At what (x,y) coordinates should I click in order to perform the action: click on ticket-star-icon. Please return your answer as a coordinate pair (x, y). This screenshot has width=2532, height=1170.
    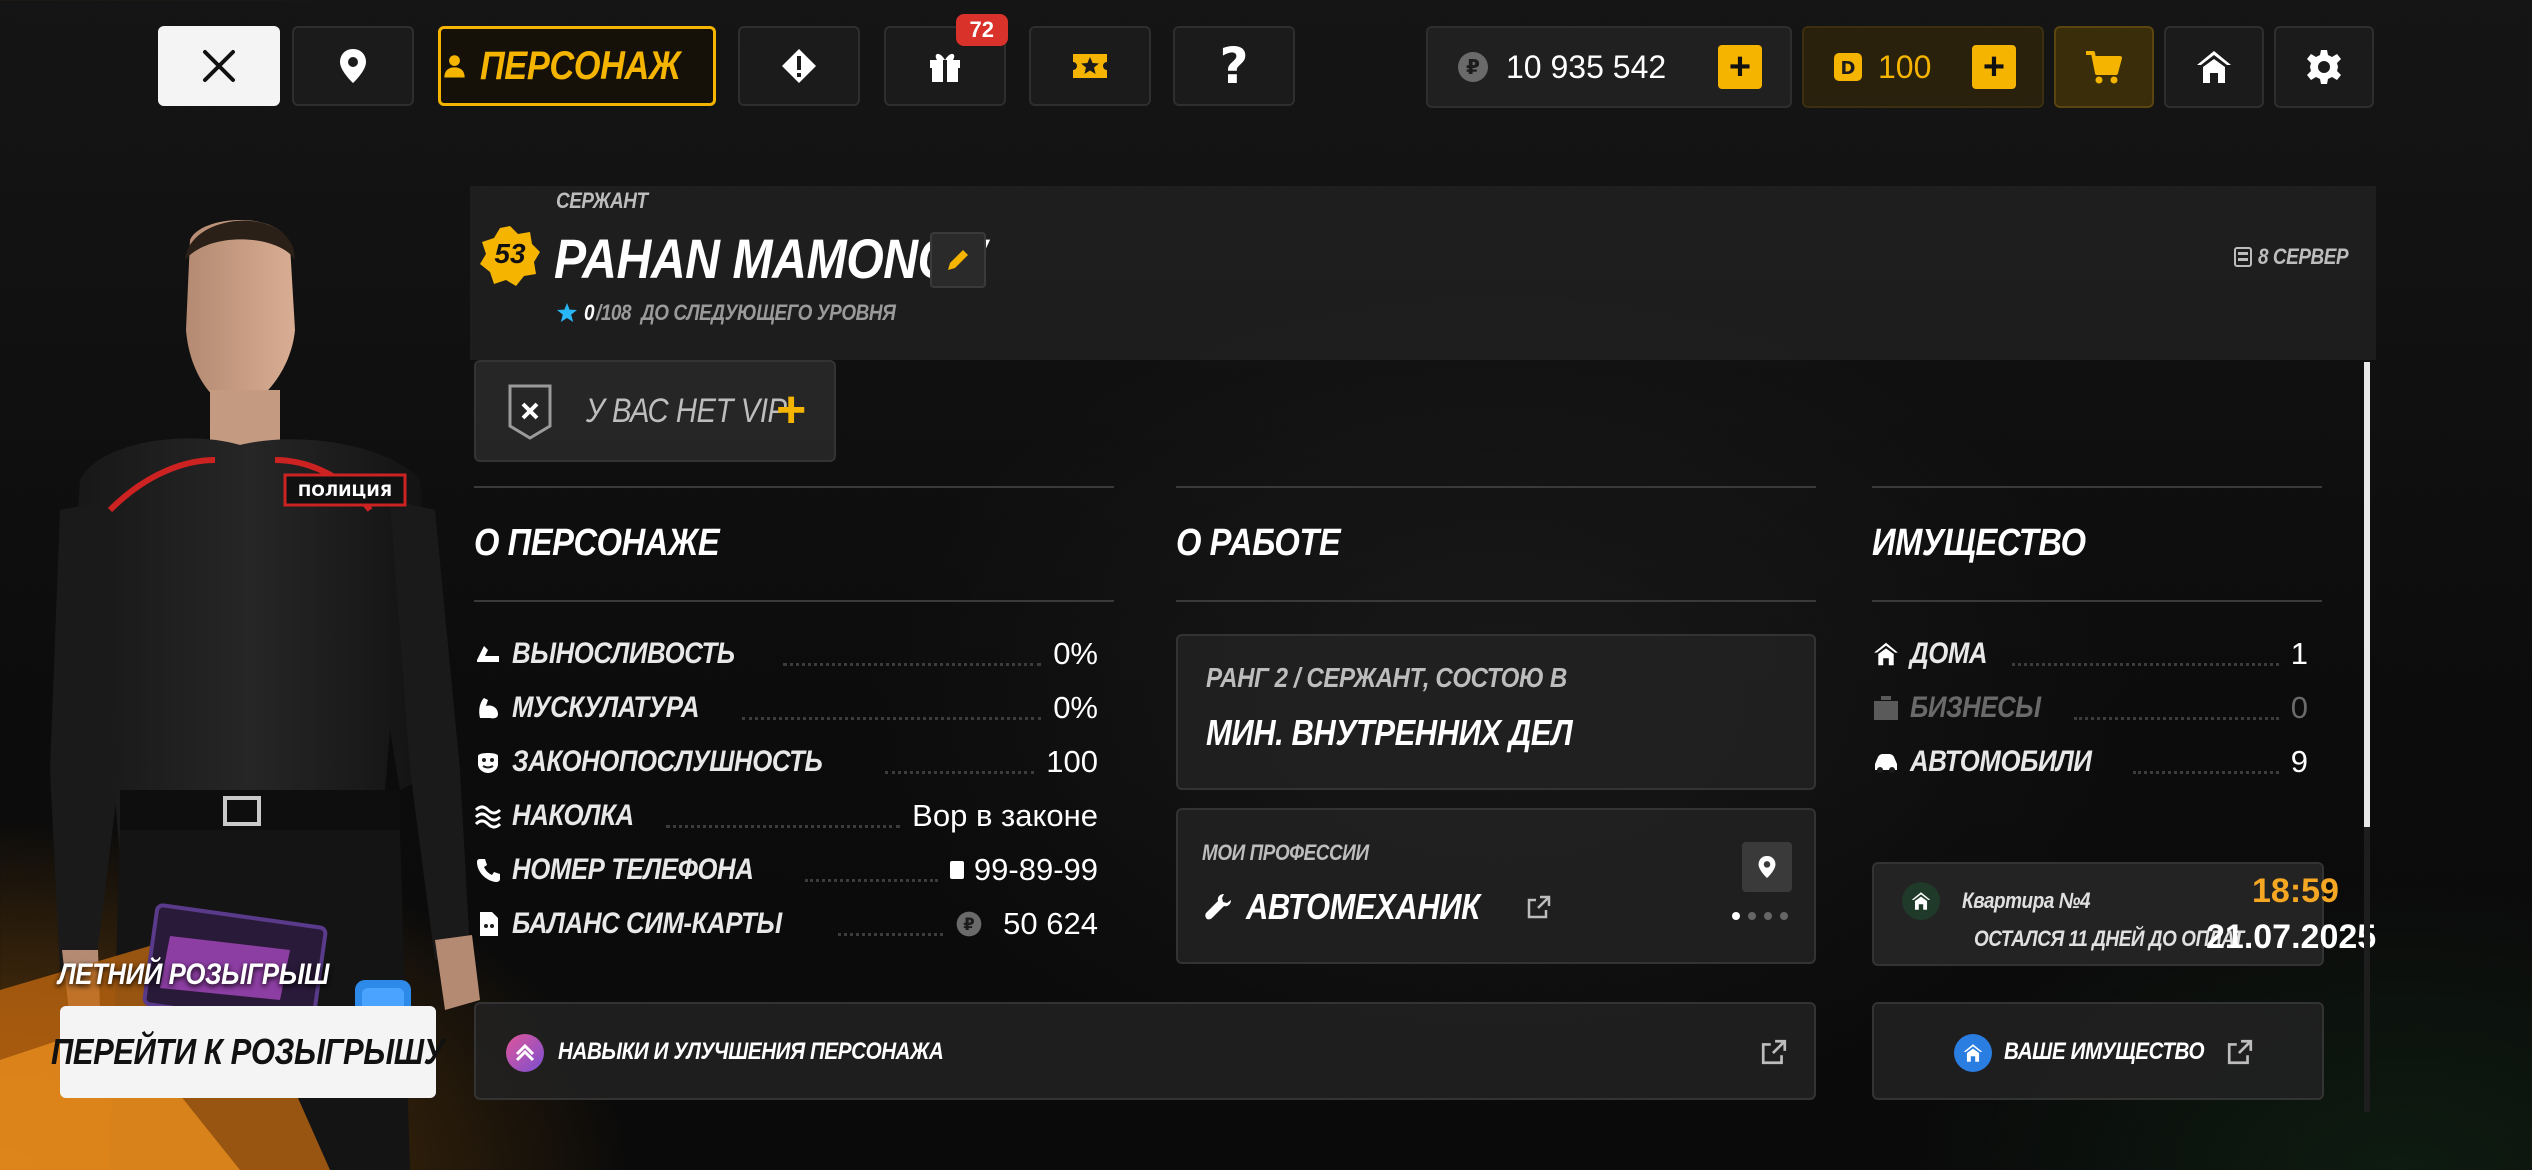
    Looking at the image, I should click on (1090, 66).